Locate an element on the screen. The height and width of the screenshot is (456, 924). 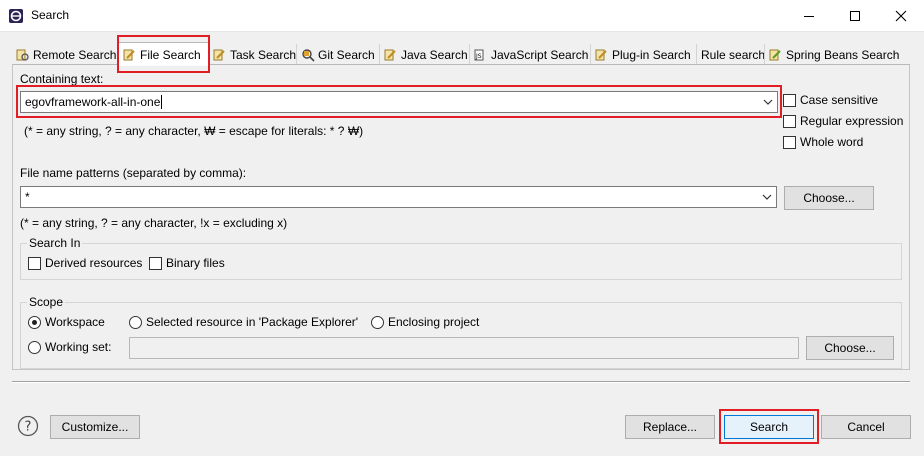
derived-resources-checkbox: Derived resources is located at coordinates (85, 263).